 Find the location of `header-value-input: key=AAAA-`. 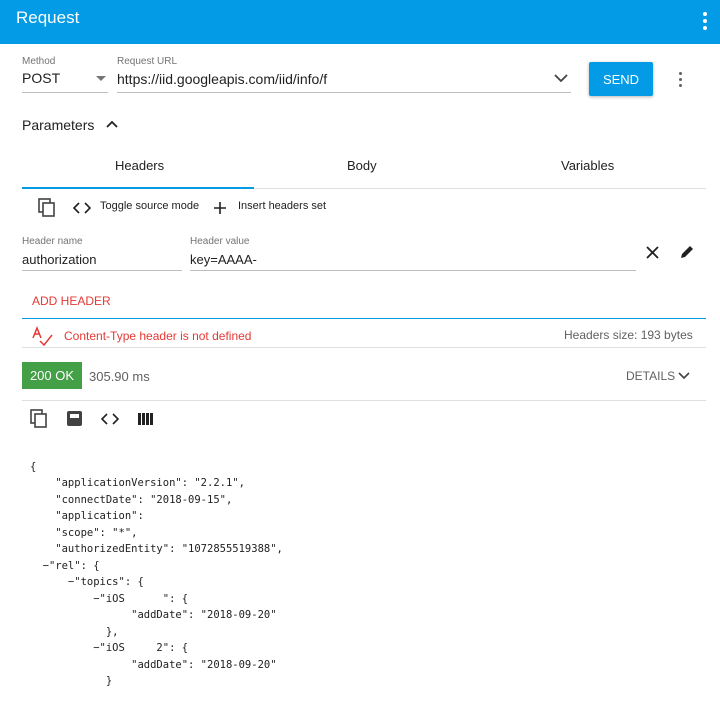

header-value-input: key=AAAA- is located at coordinates (223, 259).